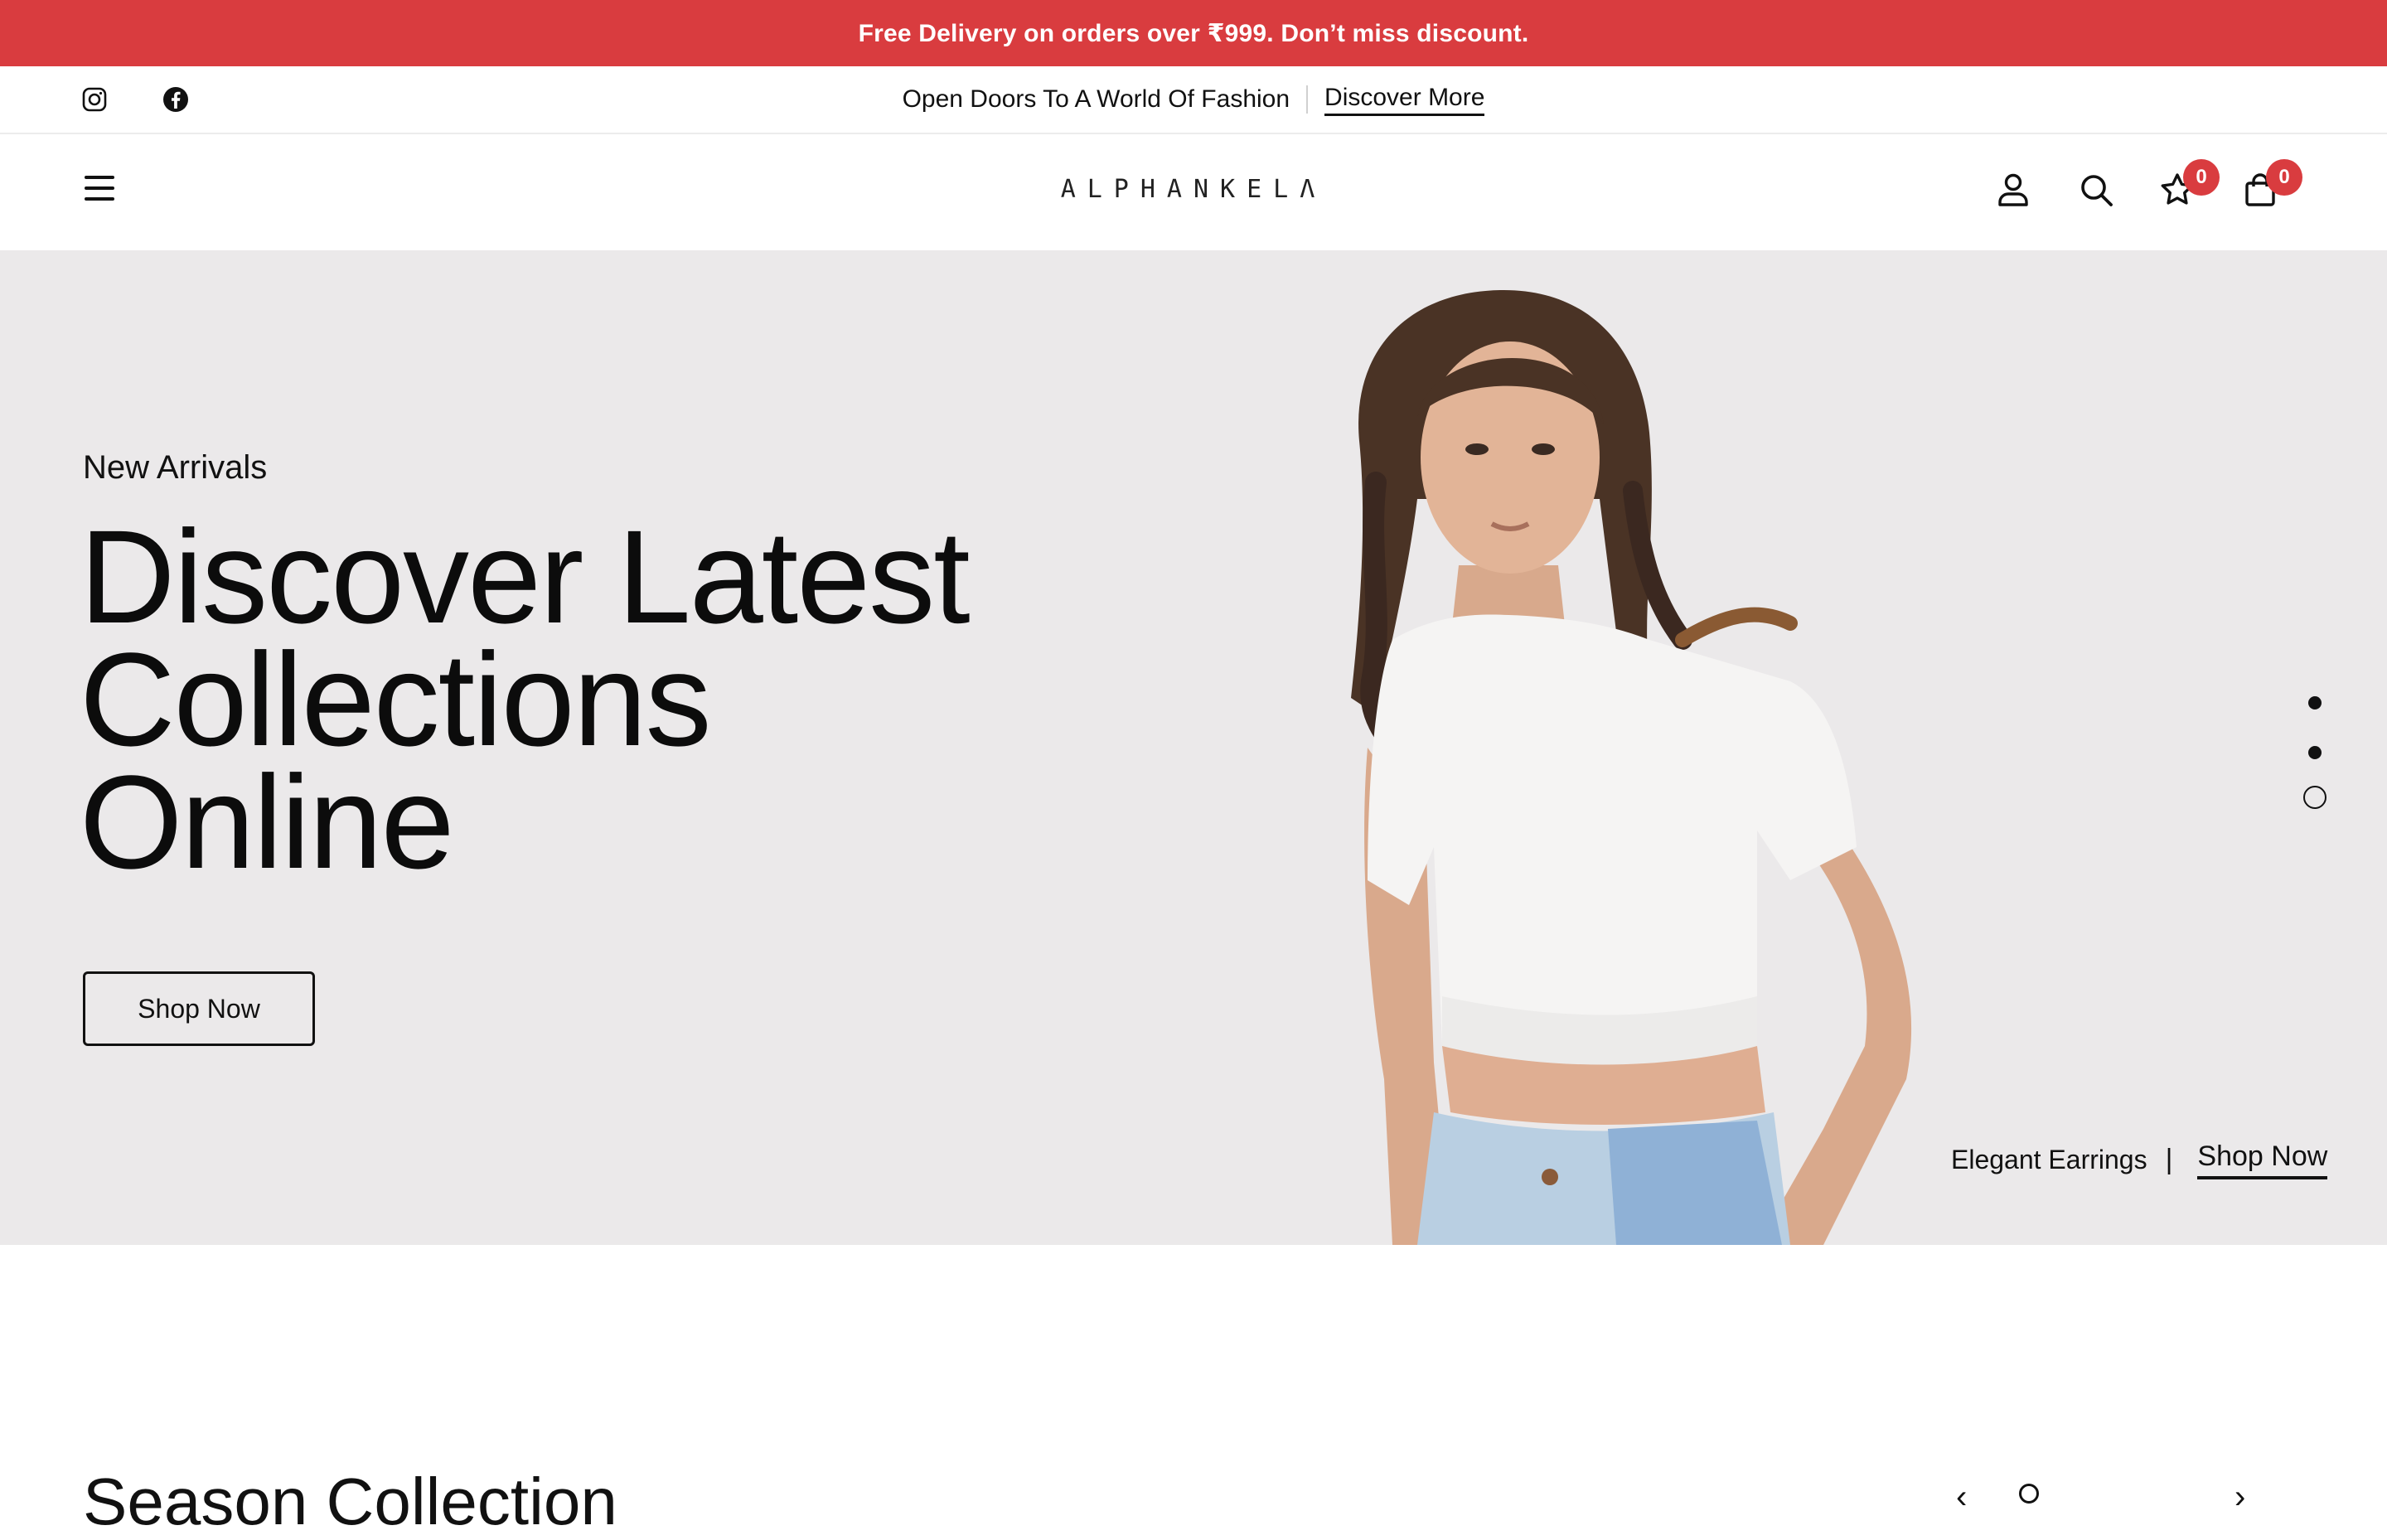  What do you see at coordinates (175, 468) in the screenshot?
I see `hero-subtitle: New Arrivals` at bounding box center [175, 468].